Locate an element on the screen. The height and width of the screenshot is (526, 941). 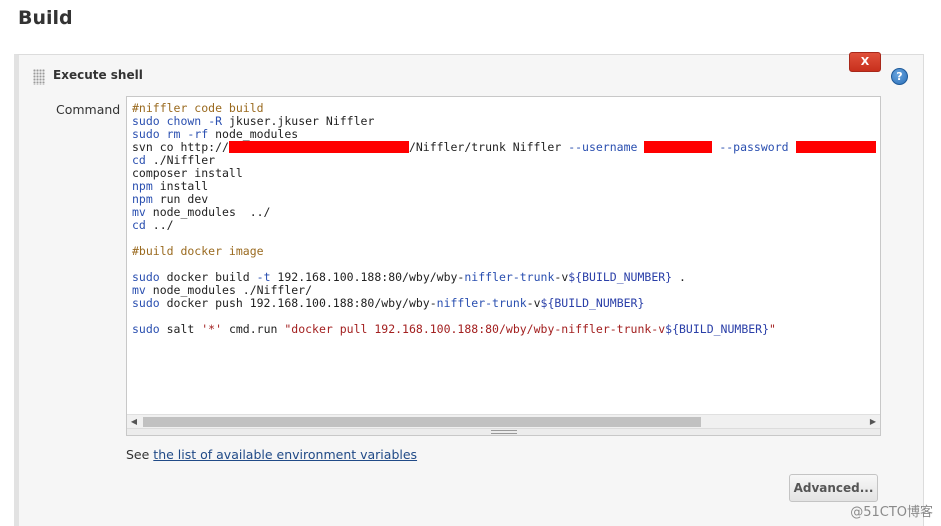
code-line: #build docker image is located at coordinates (504, 251).